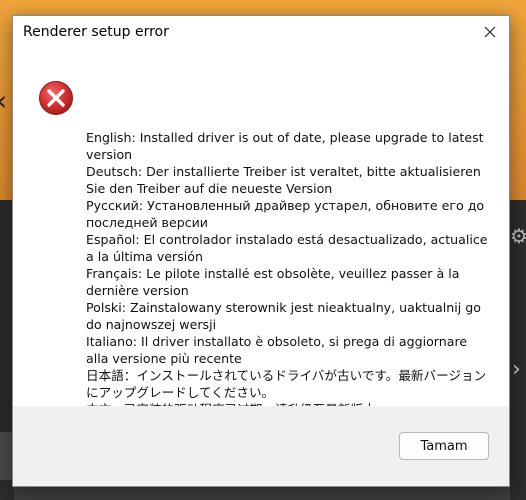 This screenshot has height=500, width=526. I want to click on close-icon, so click(490, 32).